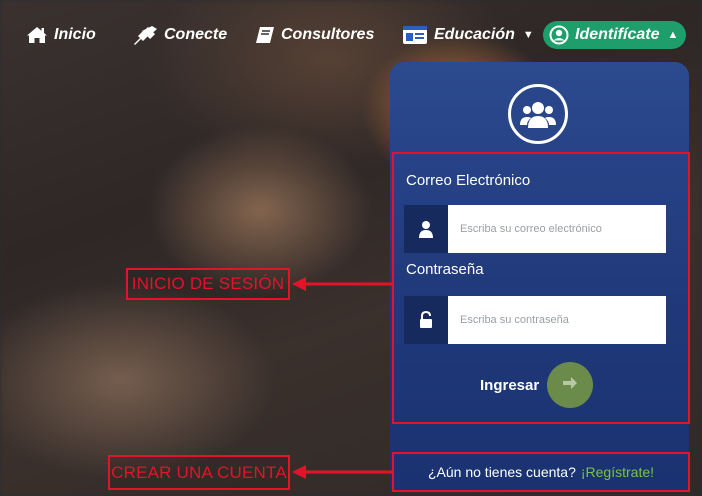  I want to click on nav-identificate-button: Identifícate ▲, so click(615, 35).